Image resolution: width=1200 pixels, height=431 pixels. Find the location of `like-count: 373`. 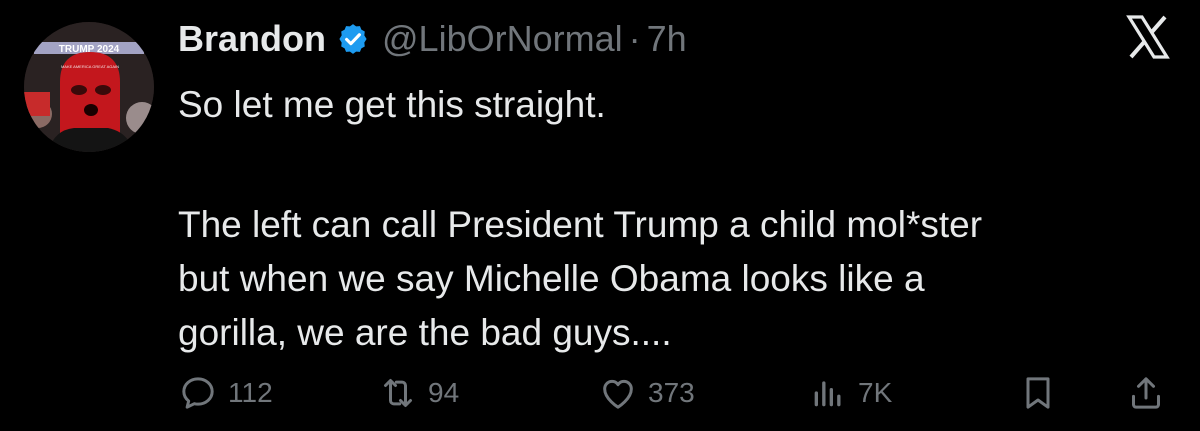

like-count: 373 is located at coordinates (671, 392).